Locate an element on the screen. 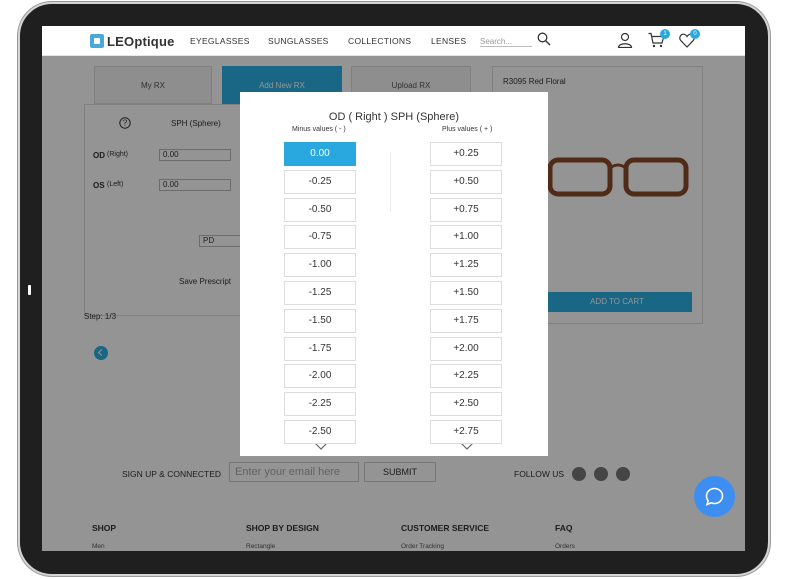 Image resolution: width=788 pixels, height=579 pixels. search-icon is located at coordinates (544, 39).